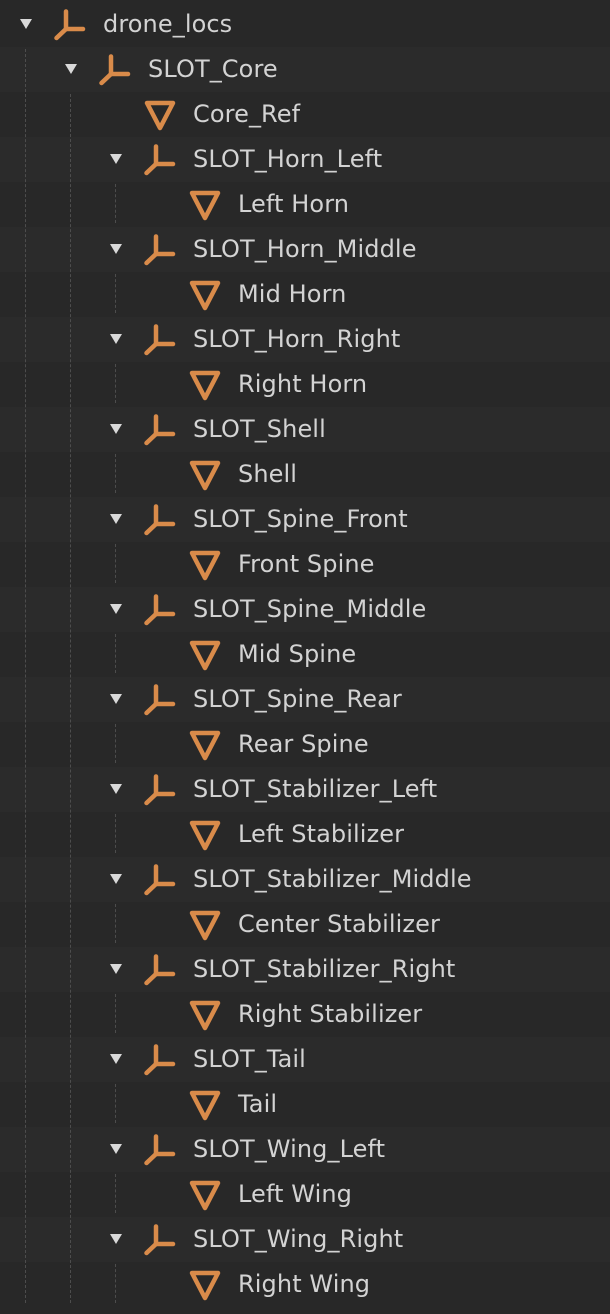 This screenshot has width=610, height=1314. Describe the element at coordinates (268, 474) in the screenshot. I see `tree-item-label: Shell` at that location.